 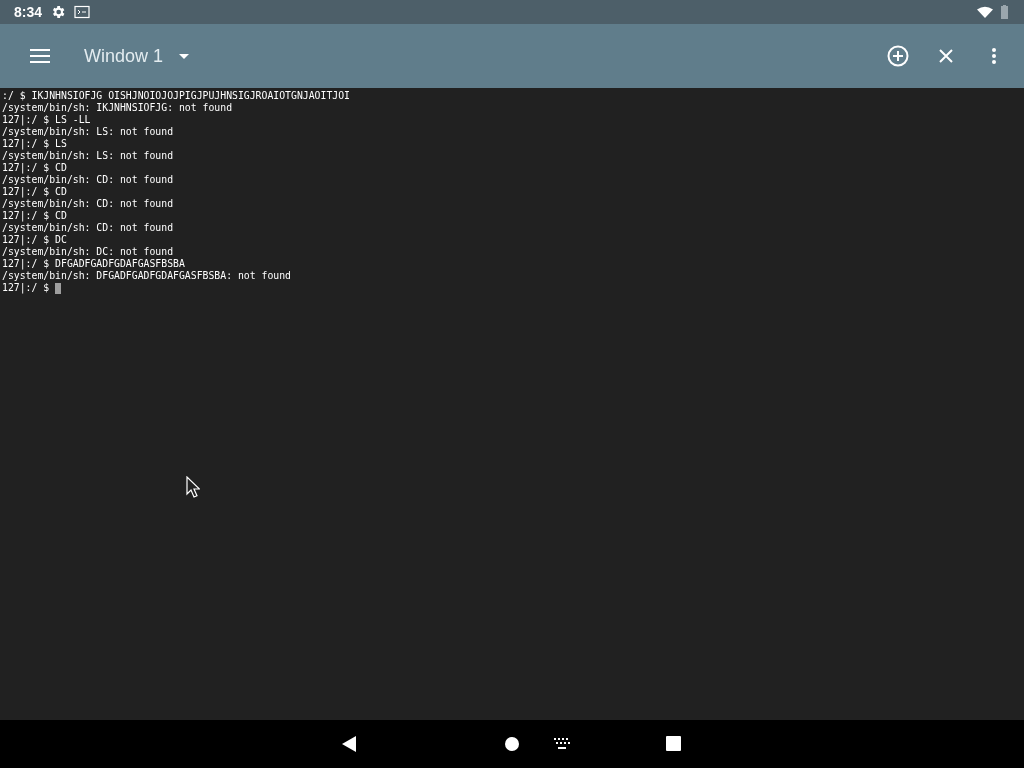 I want to click on clock: 8:34, so click(x=28, y=12).